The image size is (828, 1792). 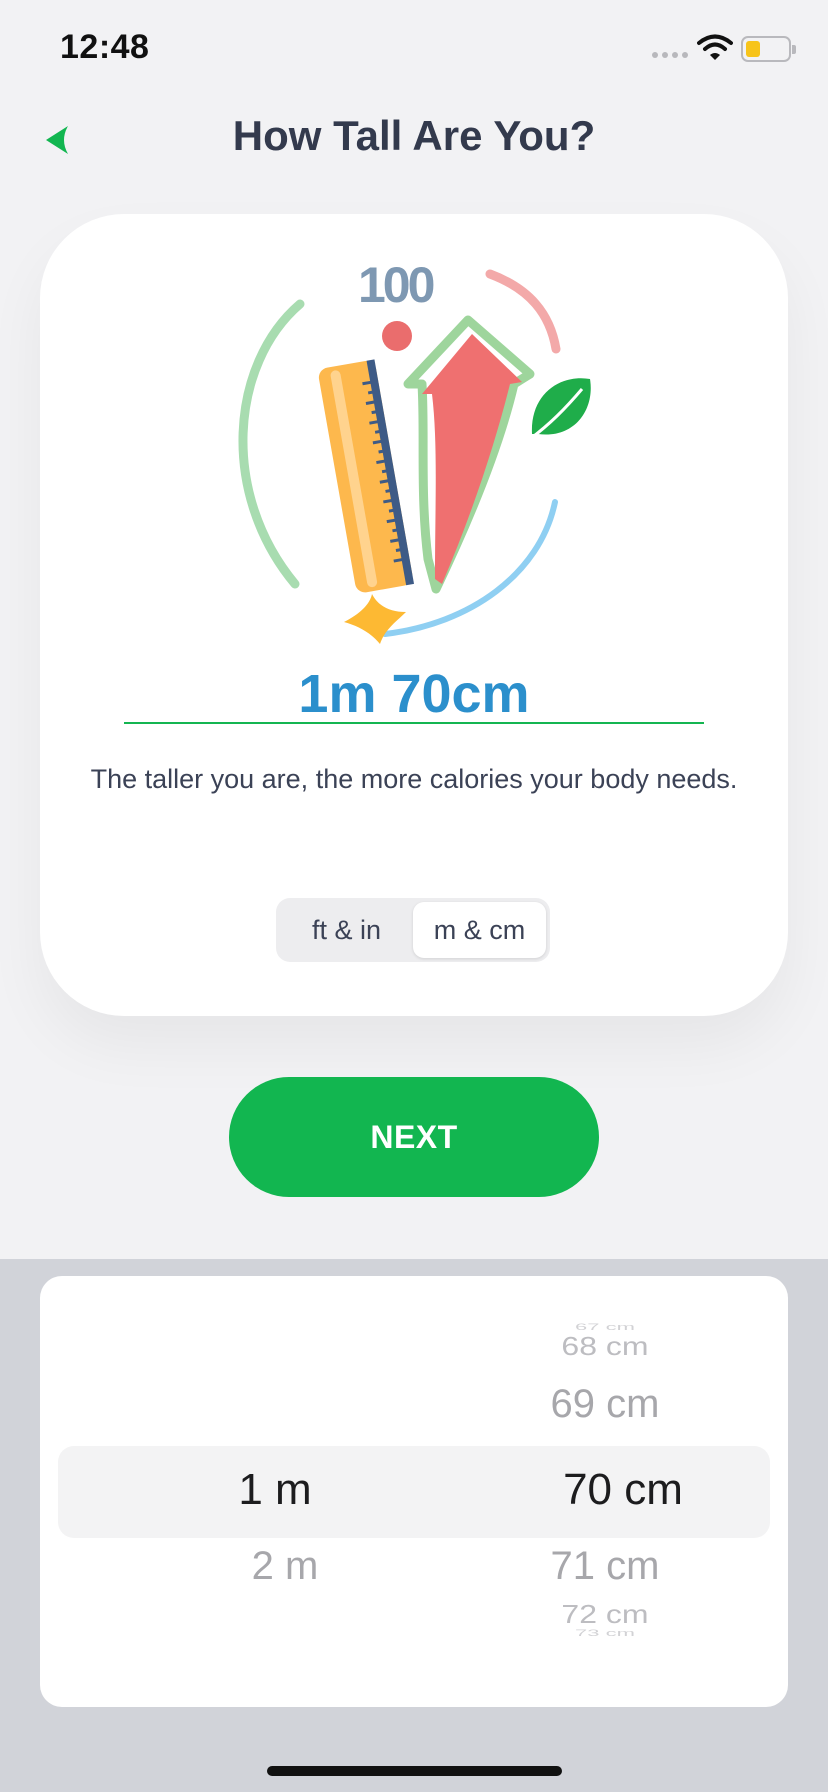 I want to click on picker-cm-item: 71 cm, so click(x=605, y=1566).